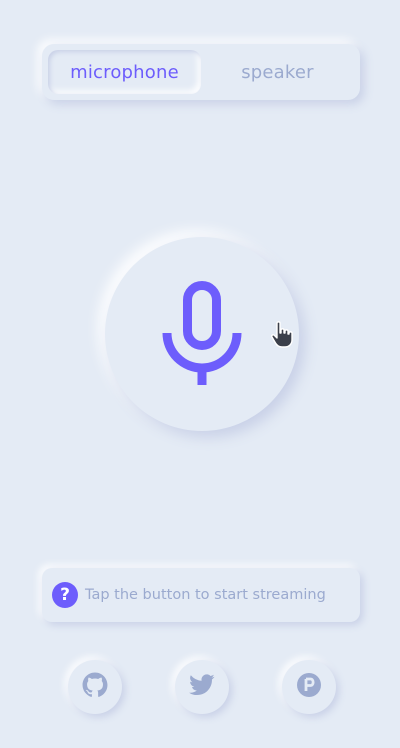 The width and height of the screenshot is (400, 748). I want to click on github-icon, so click(95, 687).